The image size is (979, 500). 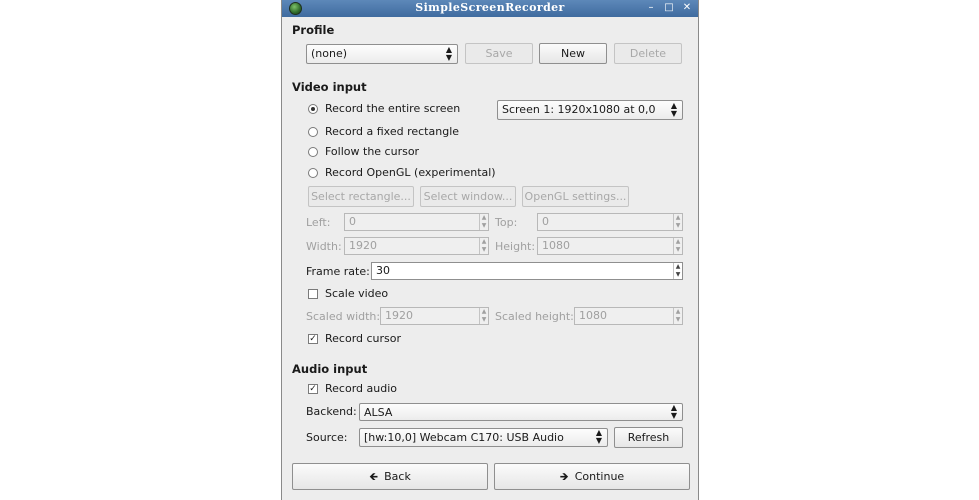 What do you see at coordinates (331, 411) in the screenshot?
I see `backend-label: Backend:` at bounding box center [331, 411].